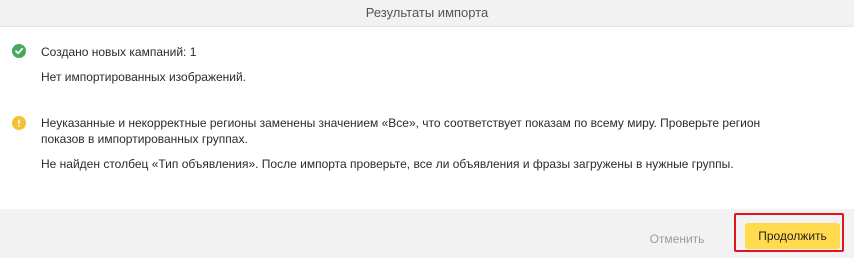 Image resolution: width=854 pixels, height=258 pixels. Describe the element at coordinates (119, 52) in the screenshot. I see `campaigns-created-text: Создано новых кампаний: 1` at that location.